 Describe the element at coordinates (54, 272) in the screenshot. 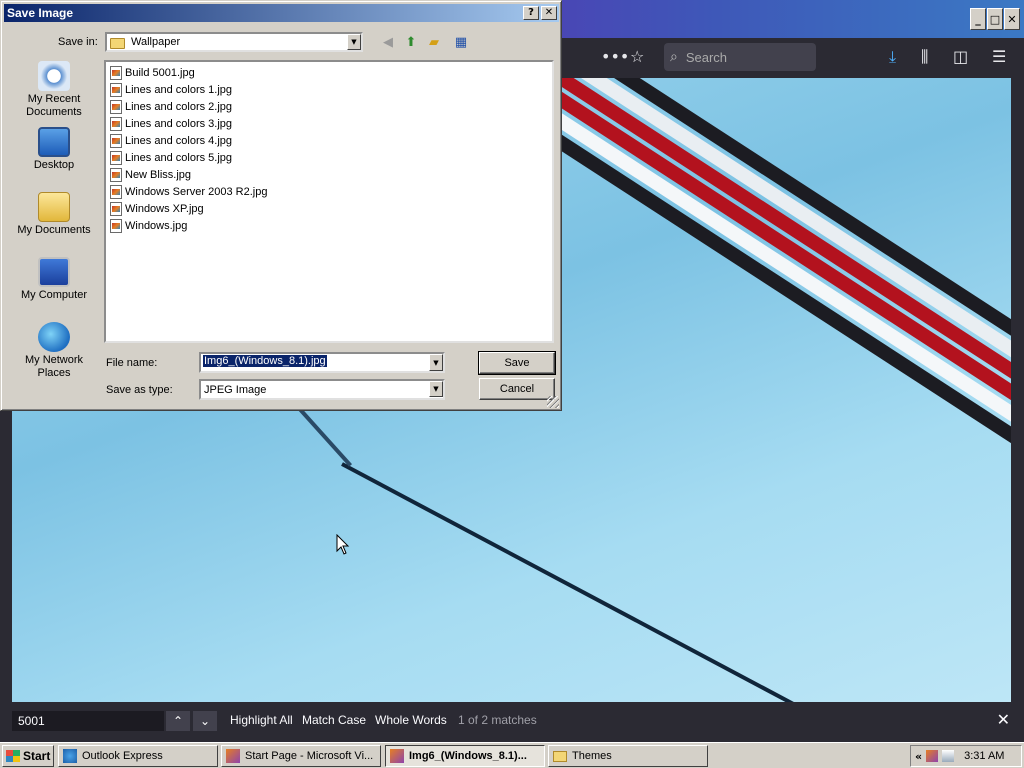

I see `my-computer-icon` at that location.